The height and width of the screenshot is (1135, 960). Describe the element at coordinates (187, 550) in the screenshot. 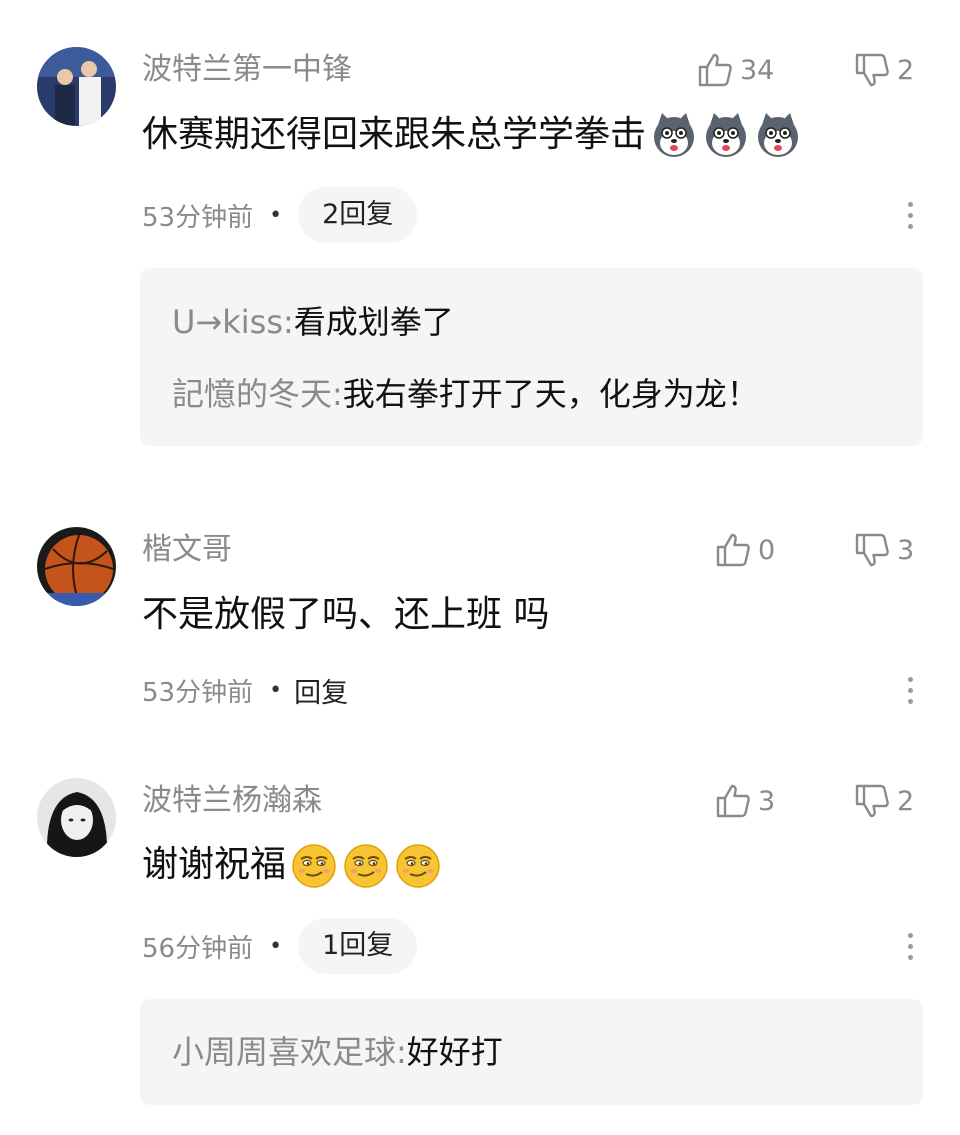

I see `username: 楷文哥` at that location.